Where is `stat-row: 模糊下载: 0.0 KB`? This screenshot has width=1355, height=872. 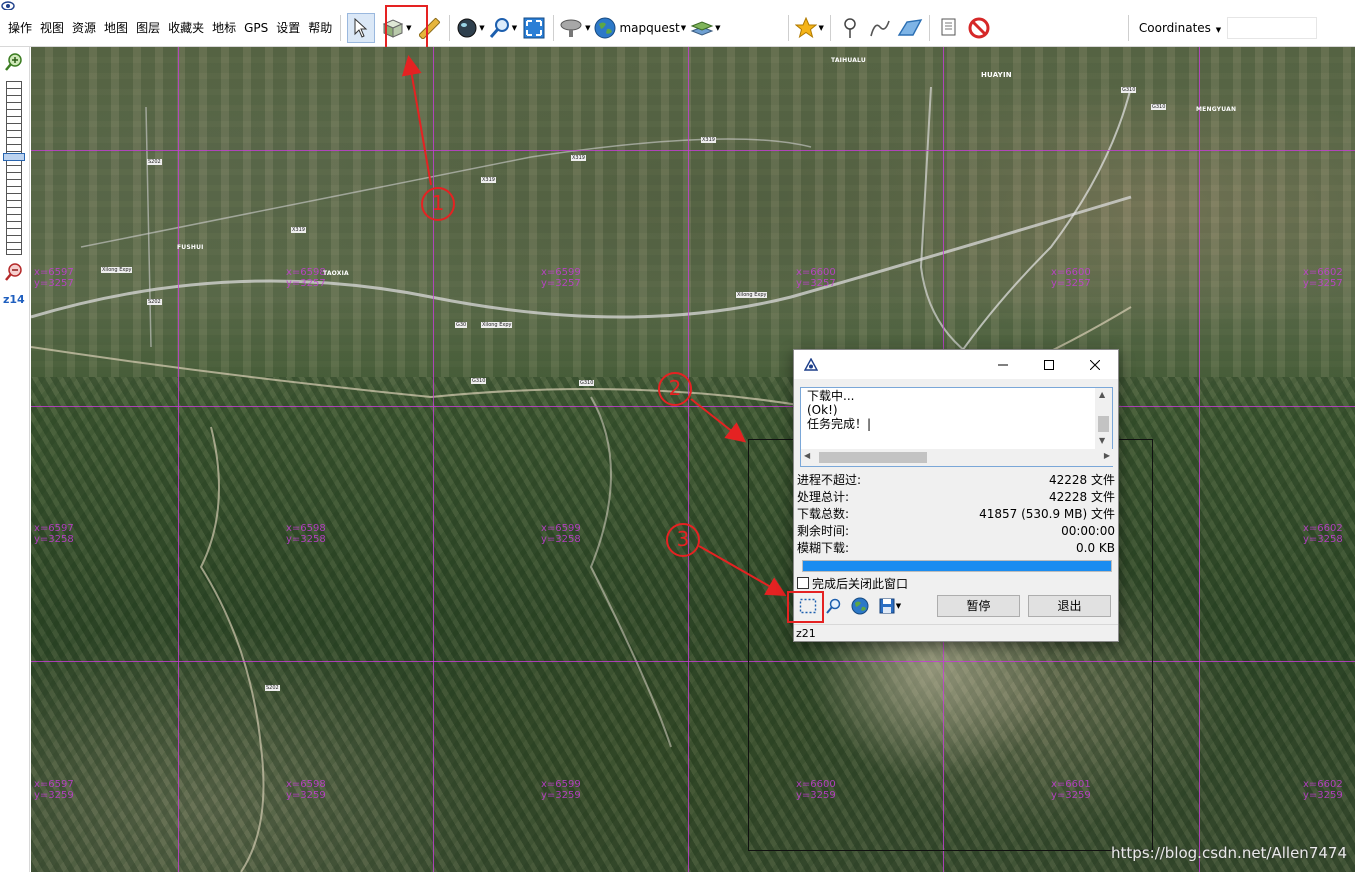 stat-row: 模糊下载: 0.0 KB is located at coordinates (956, 548).